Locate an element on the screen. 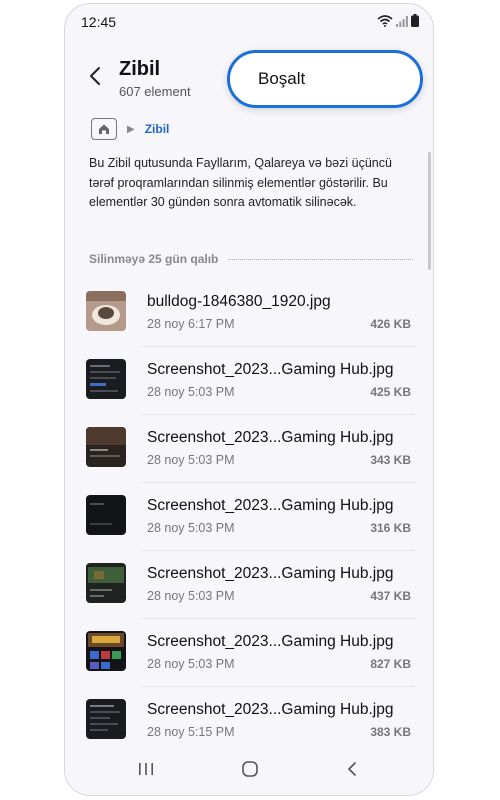 The height and width of the screenshot is (800, 500). section-label: Silinməyə 25 gün qalıb is located at coordinates (154, 259).